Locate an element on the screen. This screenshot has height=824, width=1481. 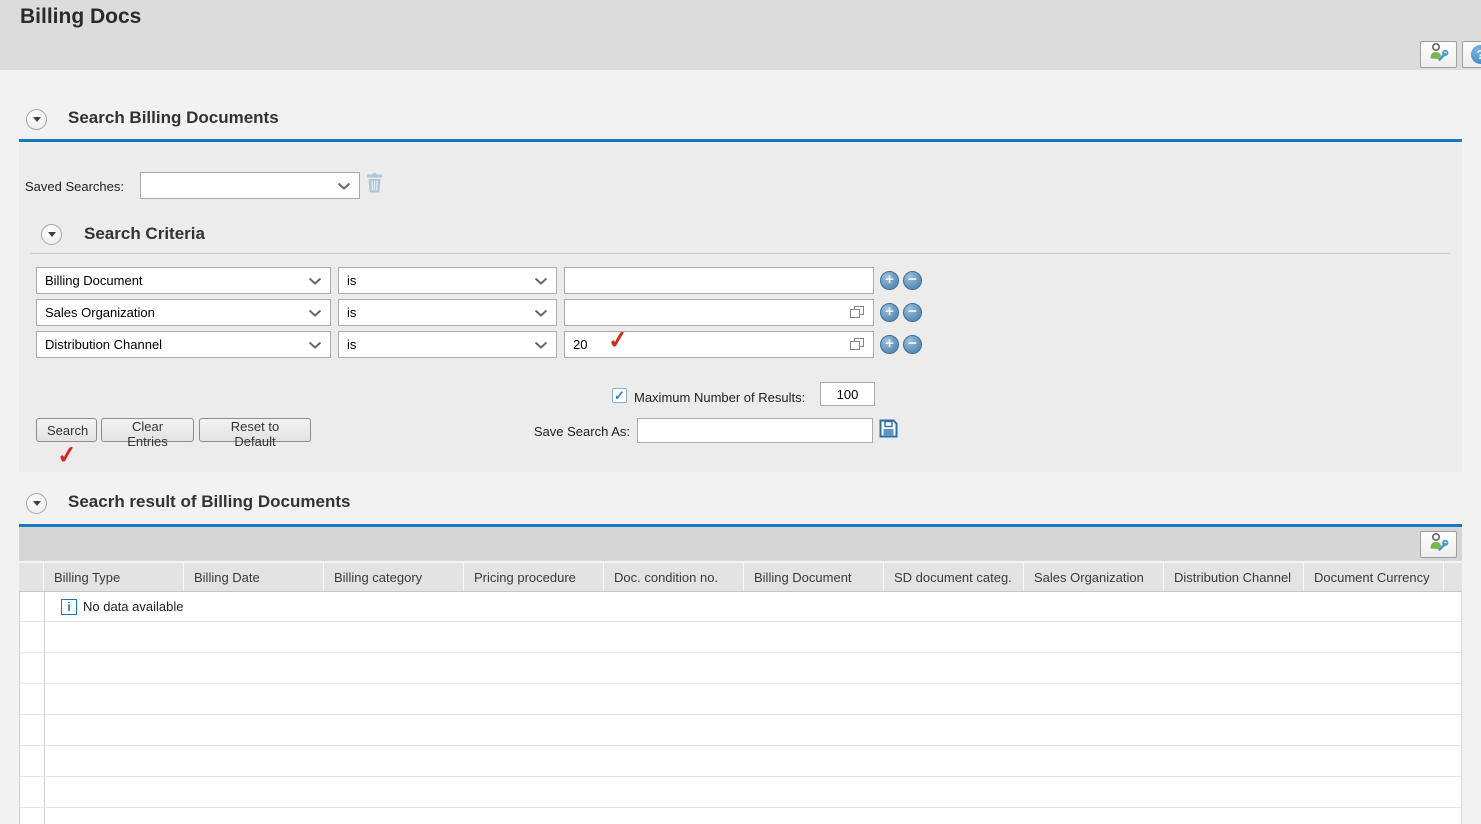
trash-icon is located at coordinates (374, 185).